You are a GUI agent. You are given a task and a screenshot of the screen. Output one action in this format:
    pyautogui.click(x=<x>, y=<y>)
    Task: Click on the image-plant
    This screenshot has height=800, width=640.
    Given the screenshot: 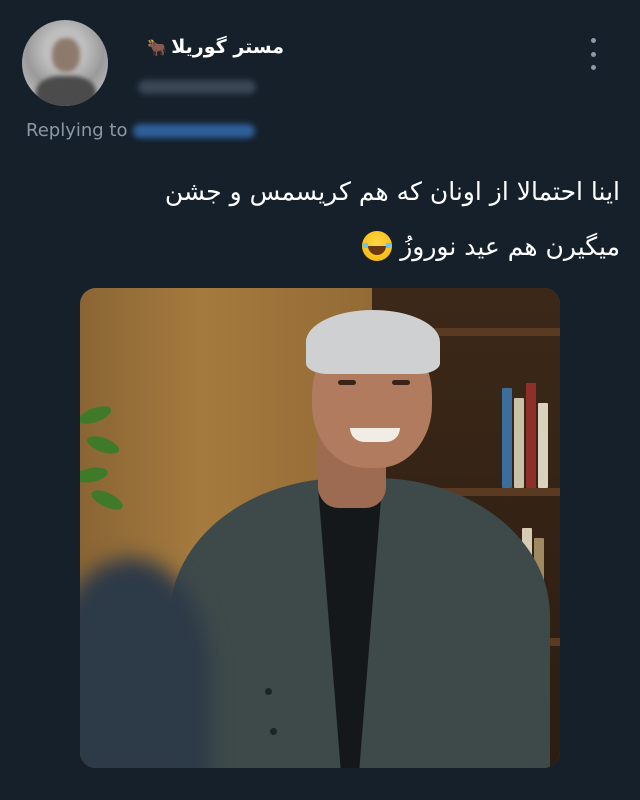 What is the action you would take?
    pyautogui.click(x=110, y=458)
    